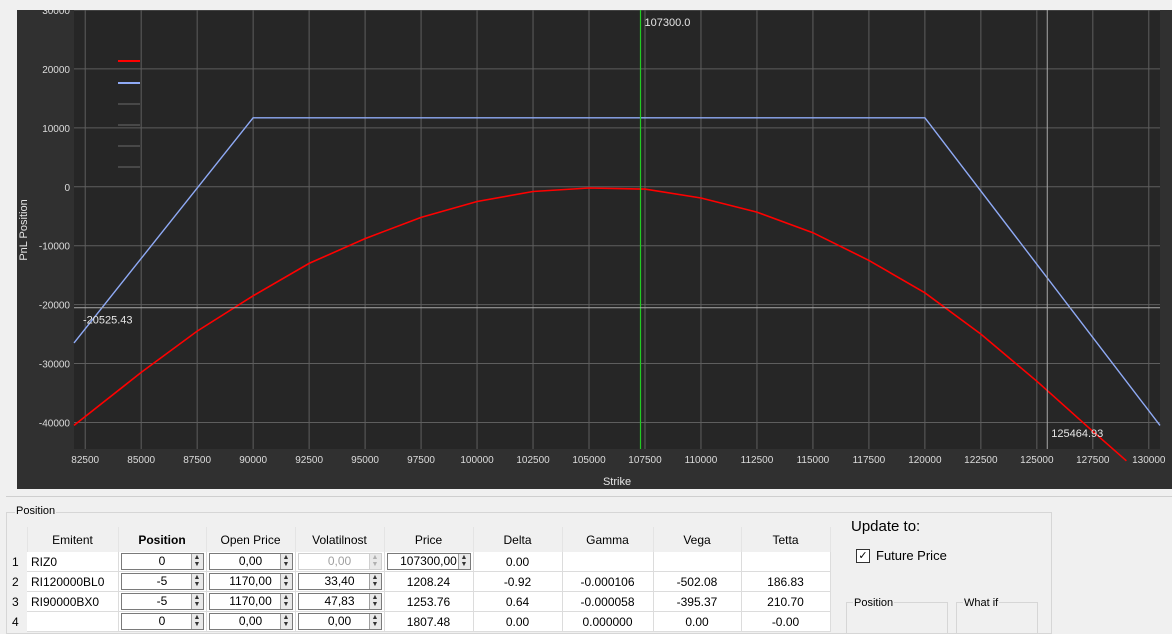  I want to click on column-header-volatility: Volatilnost, so click(340, 539).